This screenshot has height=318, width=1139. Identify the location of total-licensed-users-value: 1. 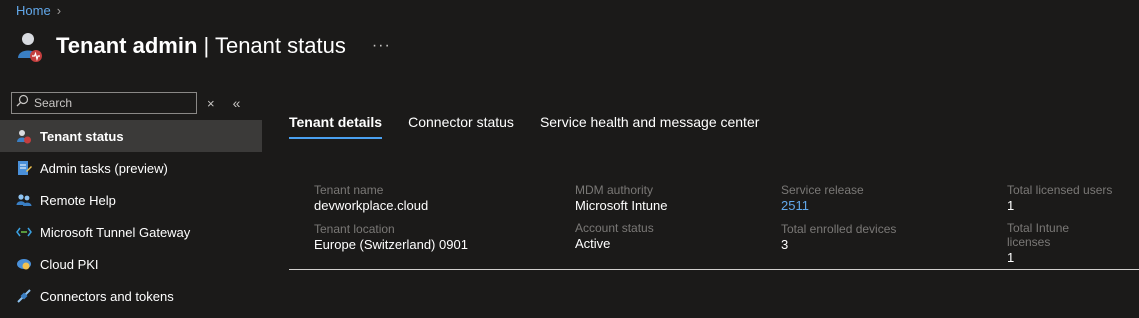
(1011, 205).